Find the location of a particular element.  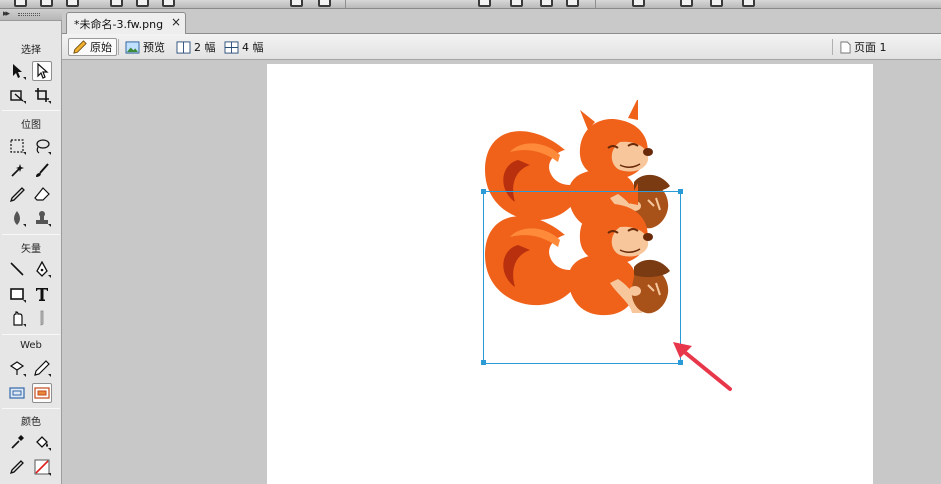

split-icon is located at coordinates (572, 3).